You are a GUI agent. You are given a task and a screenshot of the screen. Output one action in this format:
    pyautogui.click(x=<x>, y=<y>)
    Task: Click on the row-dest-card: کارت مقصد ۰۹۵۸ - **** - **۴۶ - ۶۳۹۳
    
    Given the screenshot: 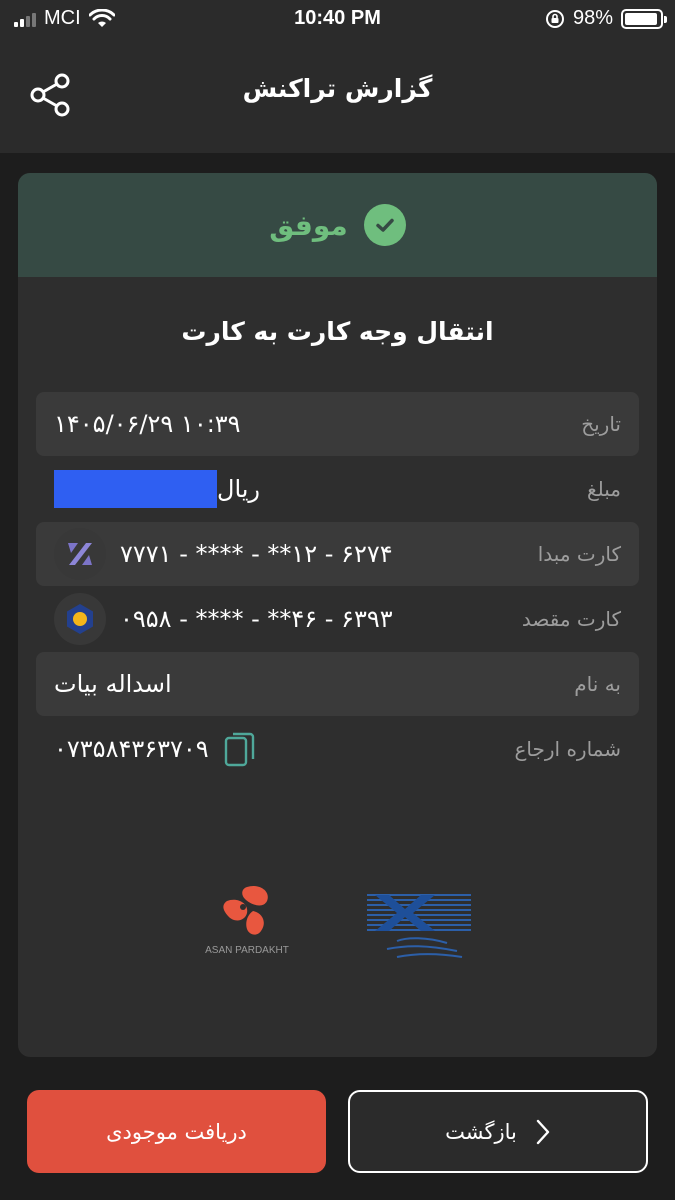 What is the action you would take?
    pyautogui.click(x=337, y=619)
    